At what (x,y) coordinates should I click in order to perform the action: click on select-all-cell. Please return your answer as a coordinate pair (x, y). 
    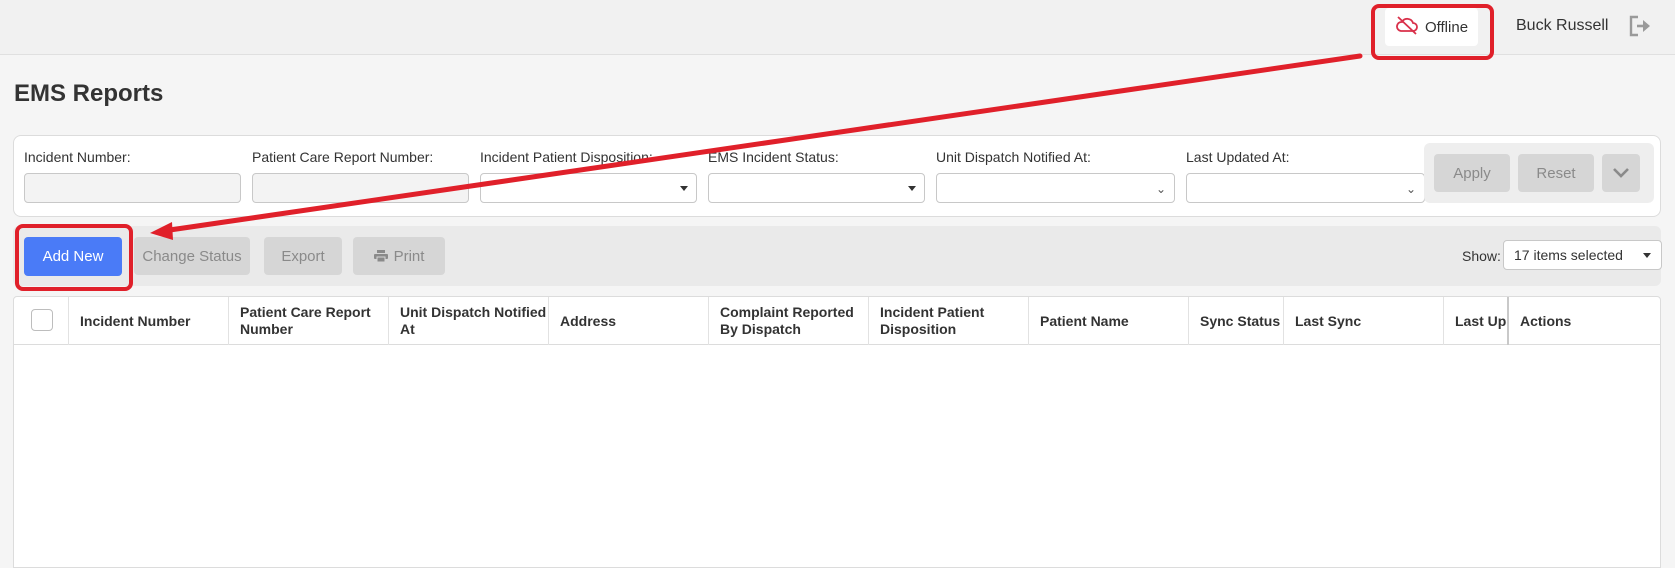
    Looking at the image, I should click on (41, 321).